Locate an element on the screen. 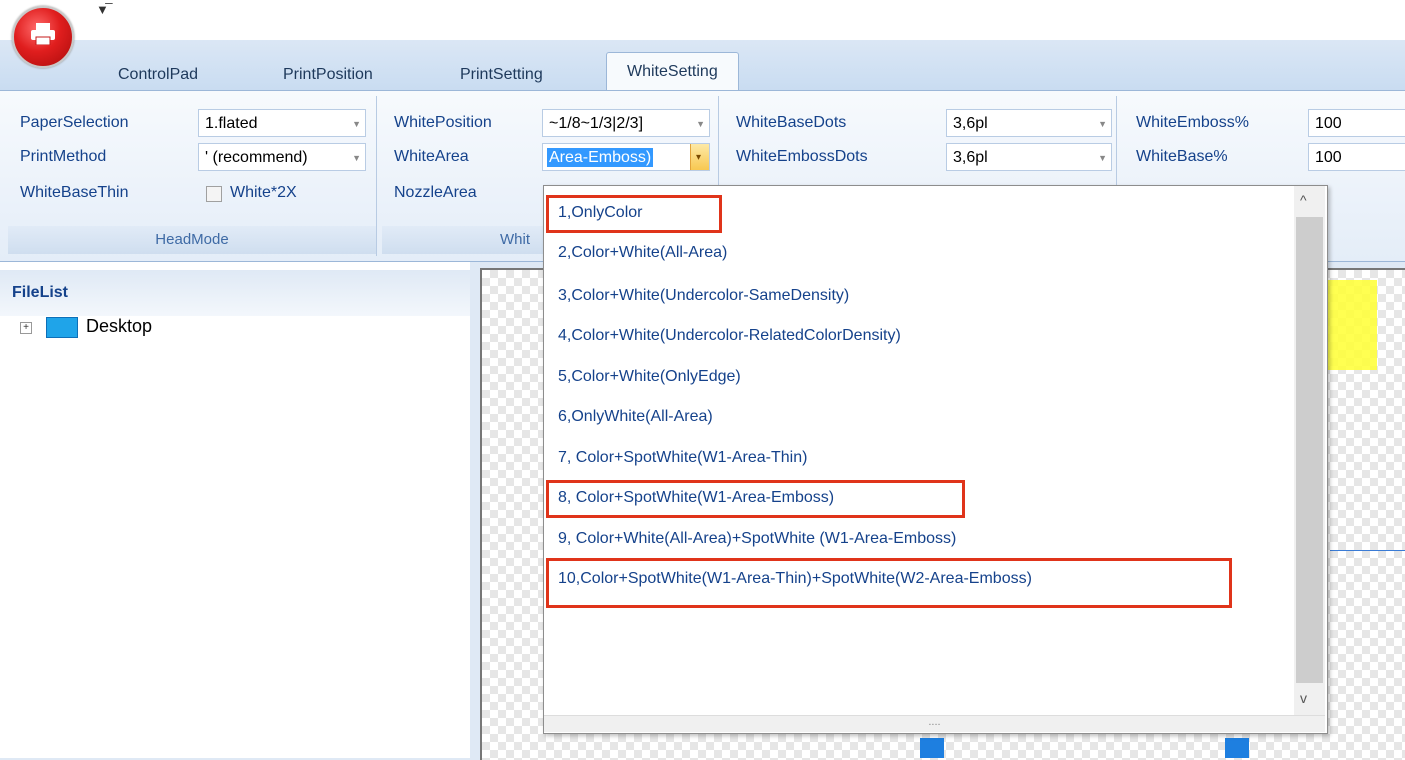  application-menu-button is located at coordinates (43, 37).